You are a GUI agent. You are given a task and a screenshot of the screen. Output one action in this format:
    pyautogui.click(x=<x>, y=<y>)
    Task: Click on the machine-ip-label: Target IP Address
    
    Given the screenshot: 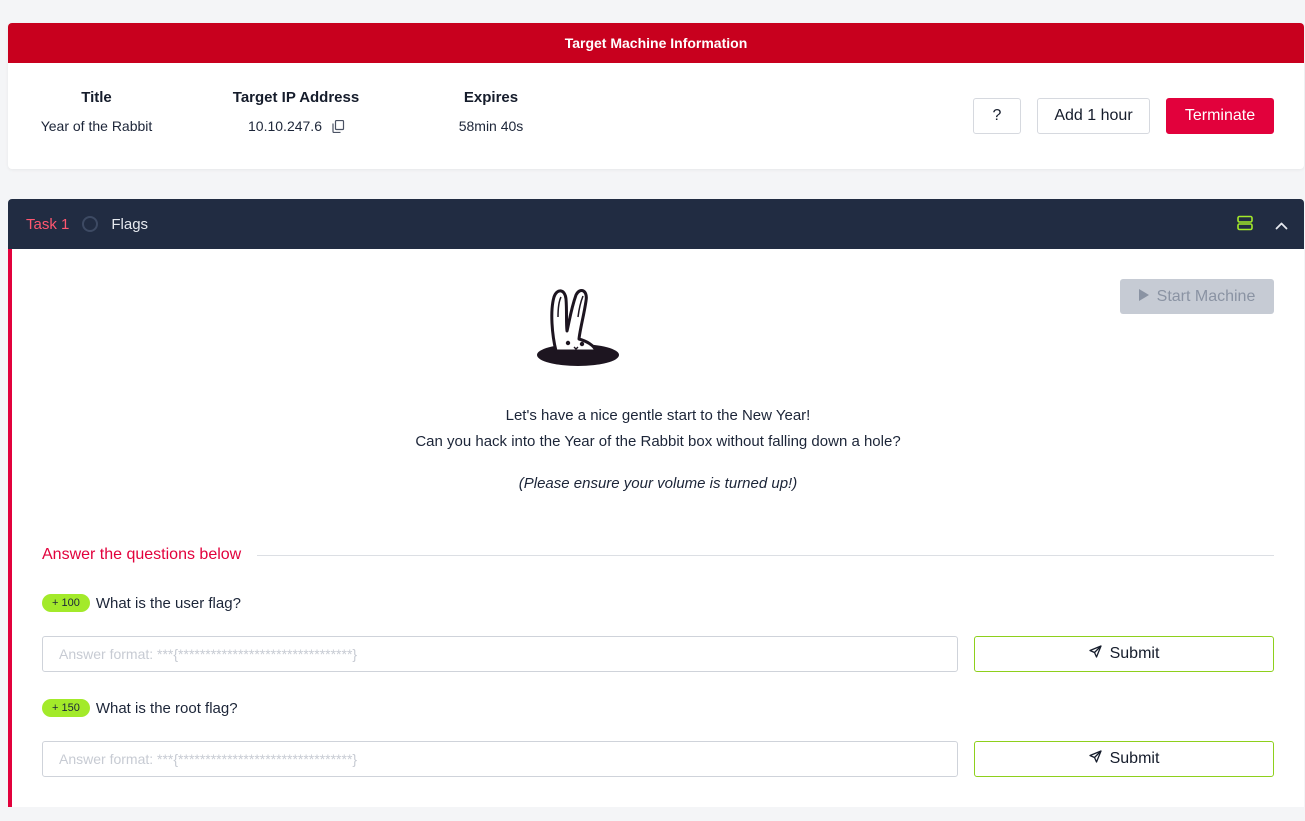 What is the action you would take?
    pyautogui.click(x=296, y=97)
    